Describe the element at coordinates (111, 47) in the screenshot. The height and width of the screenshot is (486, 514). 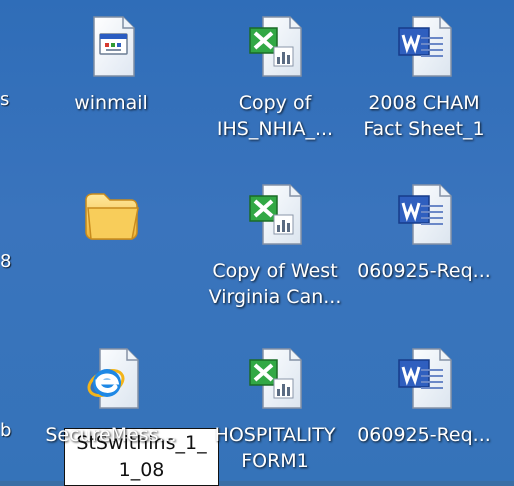
I see `program-file-icon` at that location.